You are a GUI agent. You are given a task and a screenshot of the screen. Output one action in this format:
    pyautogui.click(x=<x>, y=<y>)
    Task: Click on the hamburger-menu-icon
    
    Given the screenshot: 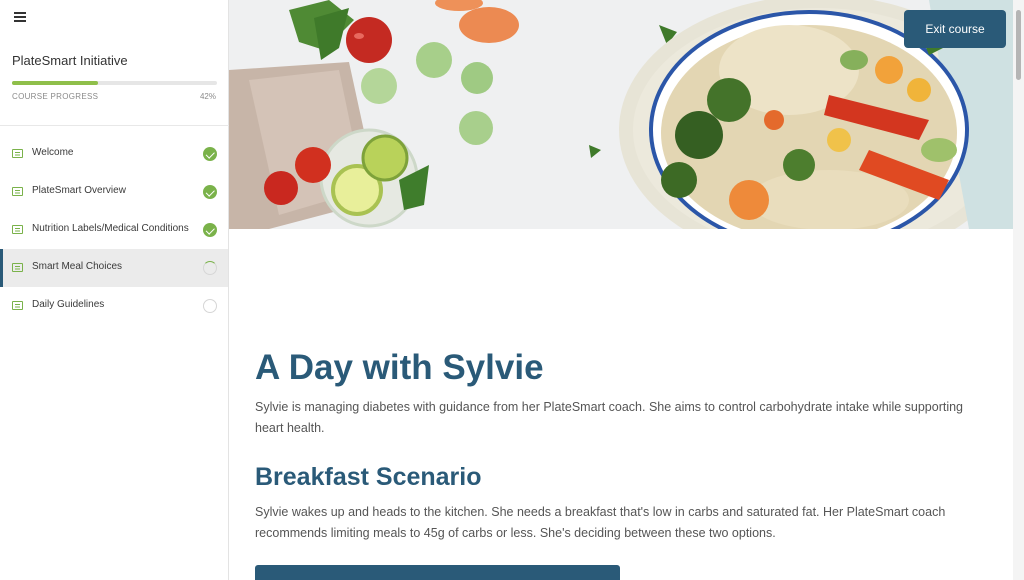 What is the action you would take?
    pyautogui.click(x=20, y=17)
    